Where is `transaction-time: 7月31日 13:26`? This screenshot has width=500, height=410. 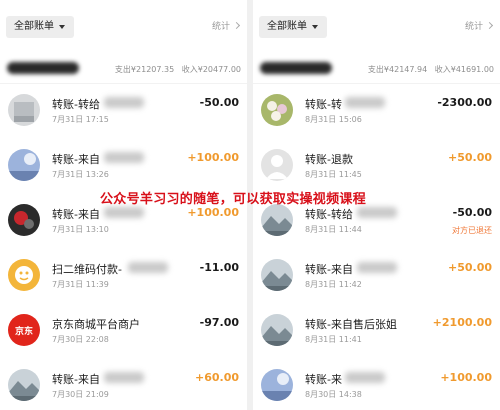 transaction-time: 7月31日 13:26 is located at coordinates (80, 174).